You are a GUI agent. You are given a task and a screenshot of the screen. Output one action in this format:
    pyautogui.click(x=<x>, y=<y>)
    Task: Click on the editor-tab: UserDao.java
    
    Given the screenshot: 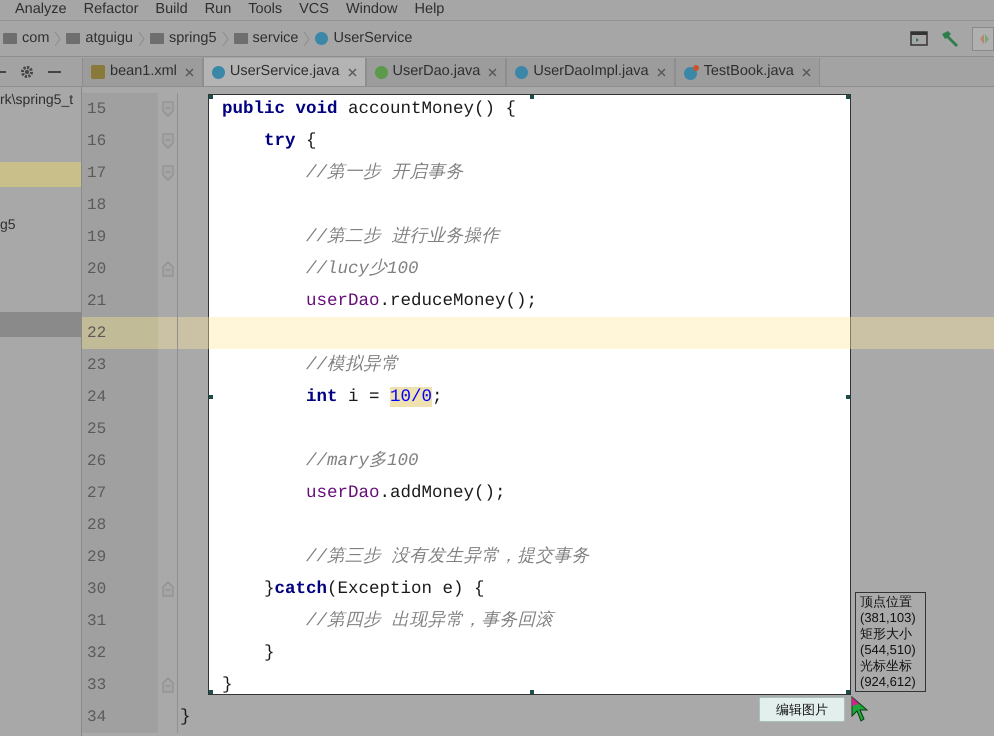 What is the action you would take?
    pyautogui.click(x=436, y=72)
    